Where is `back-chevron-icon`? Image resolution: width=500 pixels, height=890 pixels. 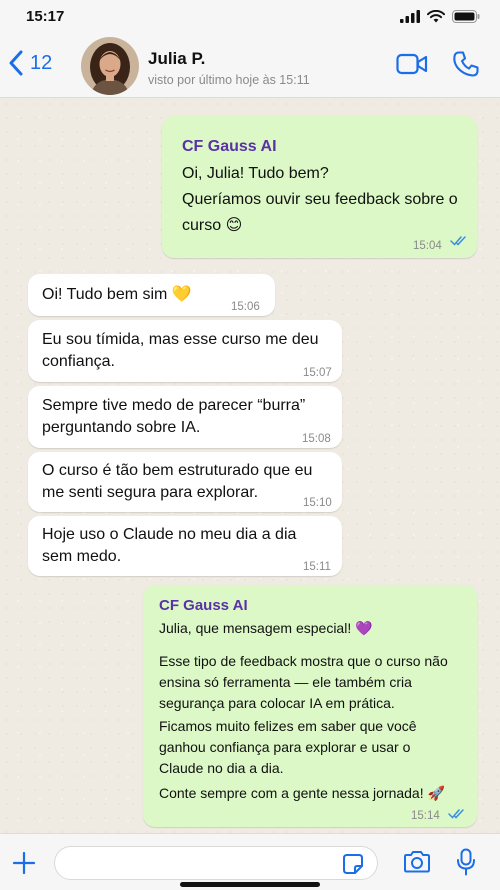
back-chevron-icon is located at coordinates (16, 63).